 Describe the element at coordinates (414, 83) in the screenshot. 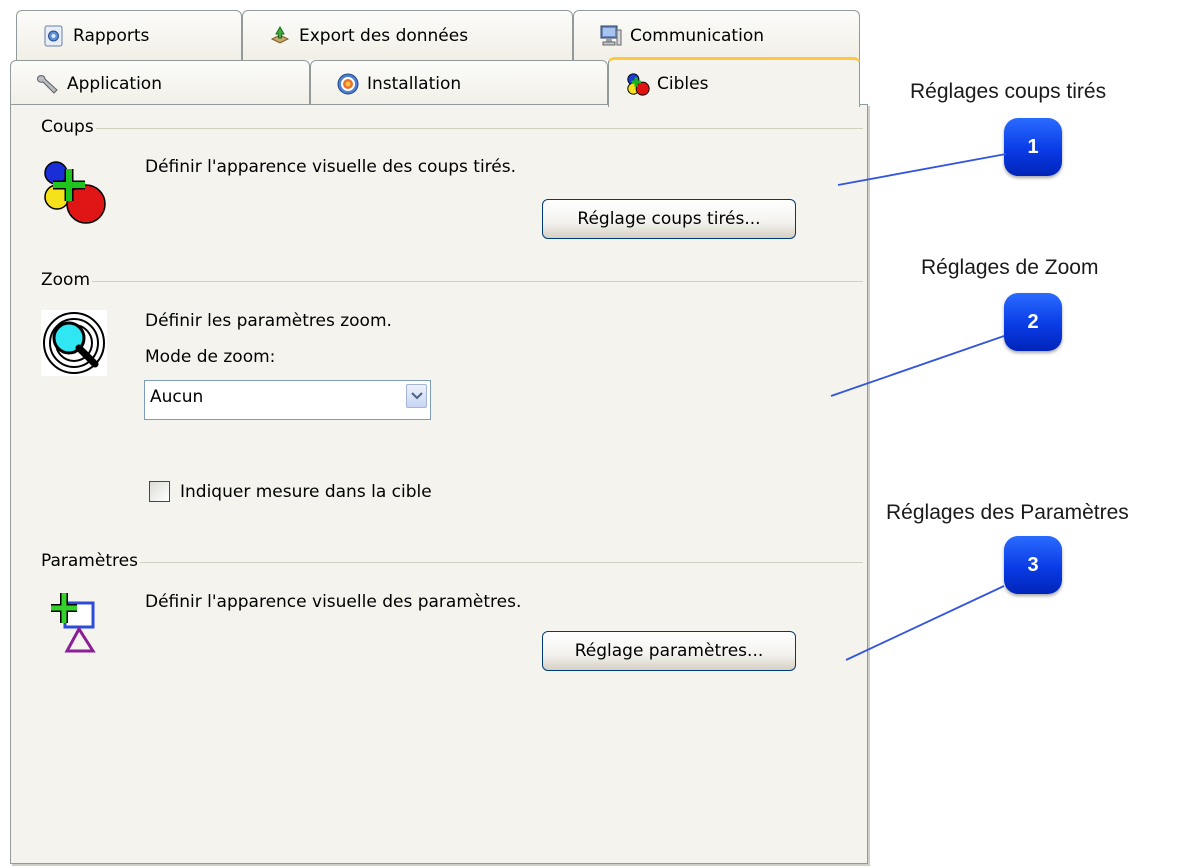

I see `tab-label: Installation` at that location.